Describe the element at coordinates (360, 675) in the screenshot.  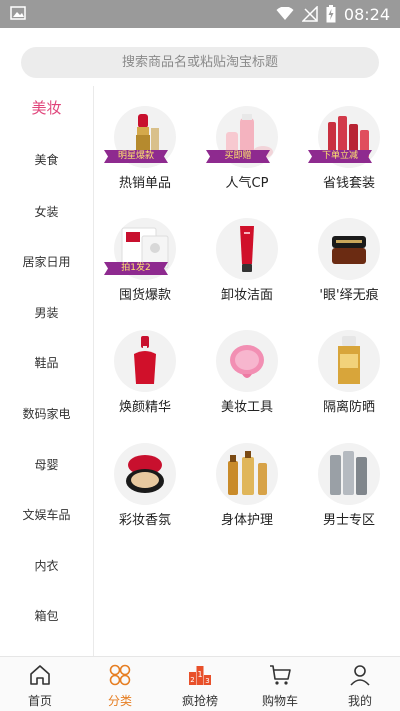
I see `profile-icon` at that location.